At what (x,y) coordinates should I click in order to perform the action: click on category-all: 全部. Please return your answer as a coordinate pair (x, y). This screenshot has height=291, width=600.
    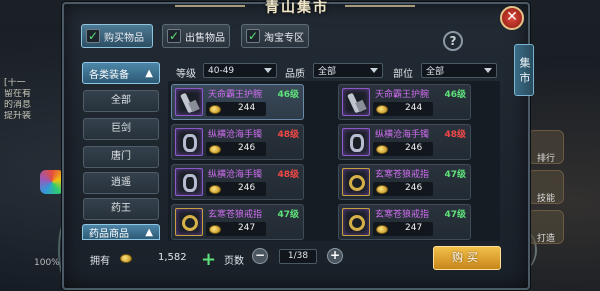
    Looking at the image, I should click on (121, 101).